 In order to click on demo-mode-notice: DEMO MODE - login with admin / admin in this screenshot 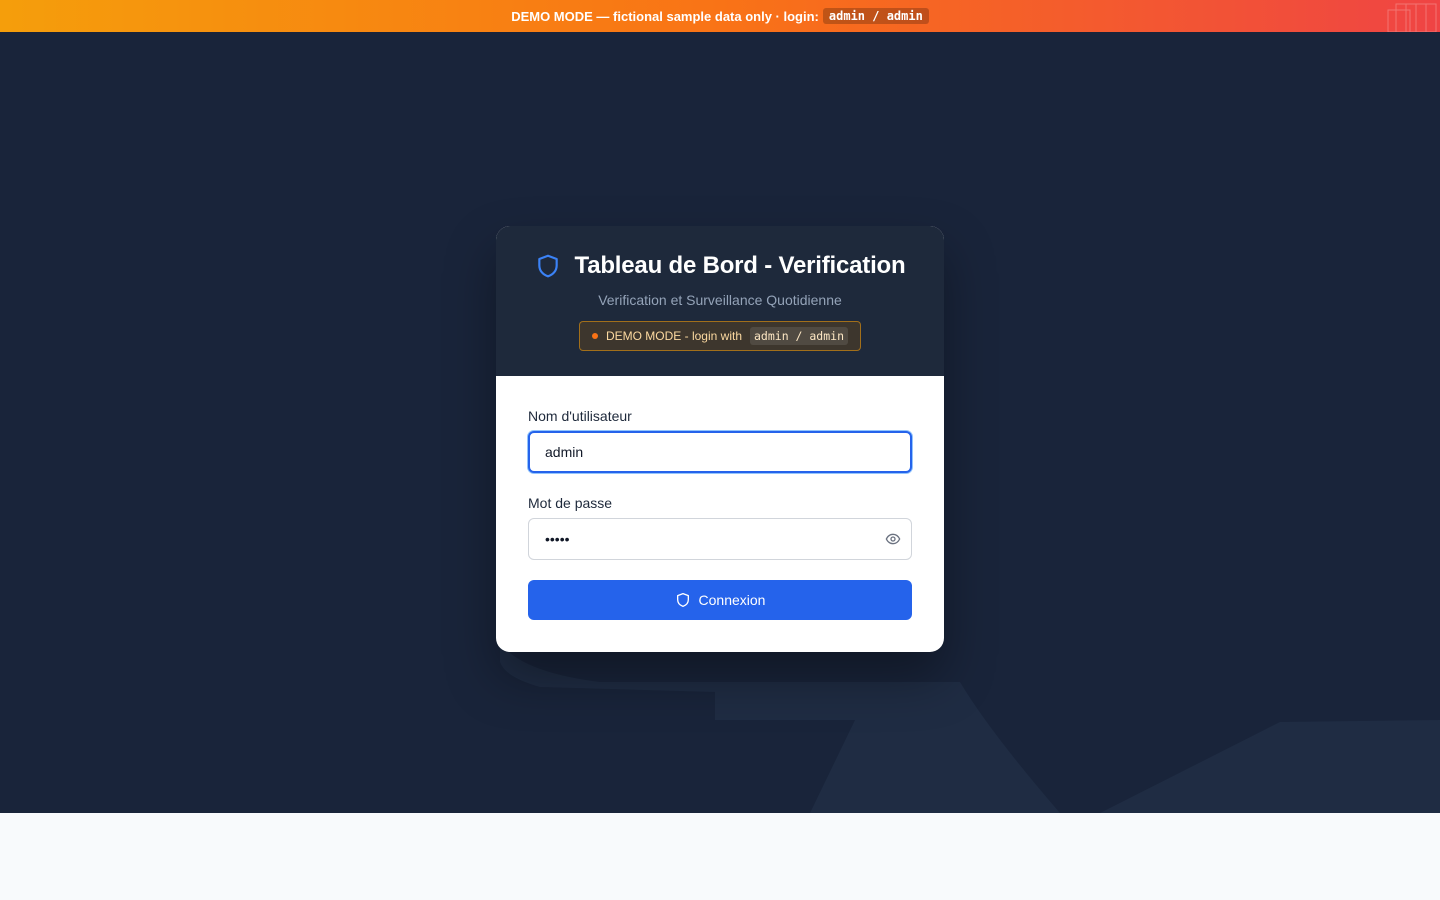, I will do `click(720, 336)`.